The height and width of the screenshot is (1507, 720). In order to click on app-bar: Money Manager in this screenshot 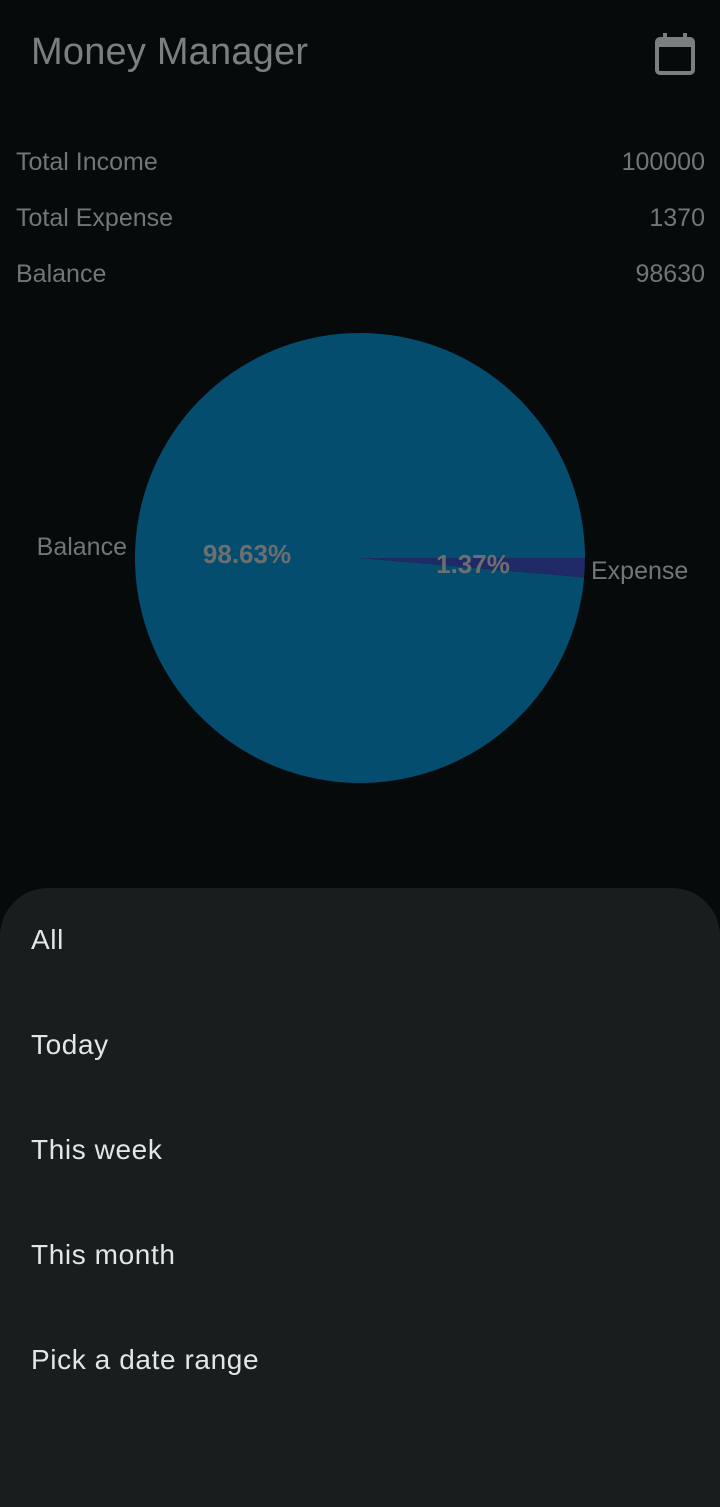, I will do `click(360, 52)`.